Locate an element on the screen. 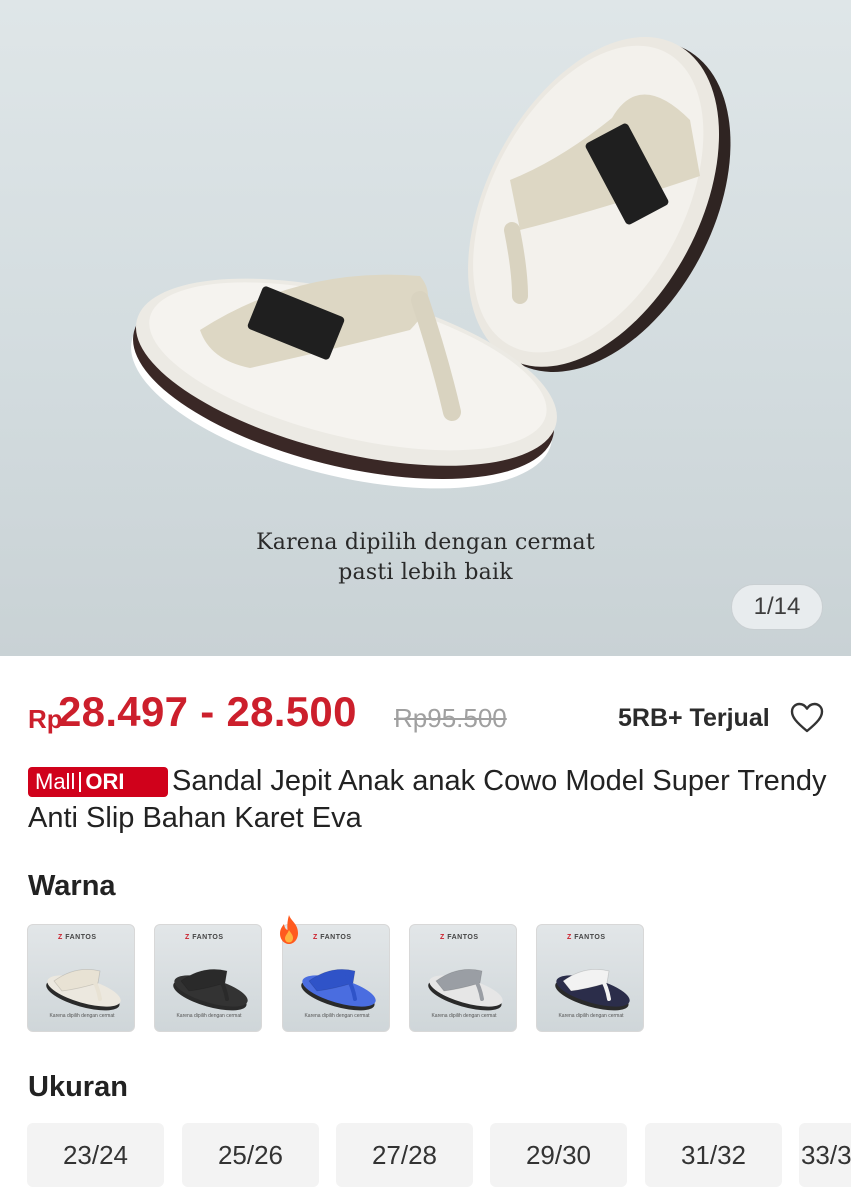 This screenshot has width=851, height=1200. size-option: 23/24 is located at coordinates (95, 1155).